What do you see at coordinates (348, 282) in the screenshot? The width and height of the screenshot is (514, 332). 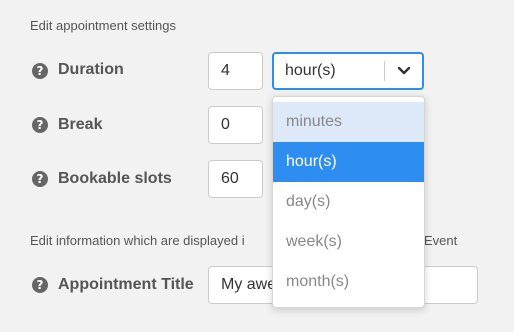 I see `option-months: month(s)` at bounding box center [348, 282].